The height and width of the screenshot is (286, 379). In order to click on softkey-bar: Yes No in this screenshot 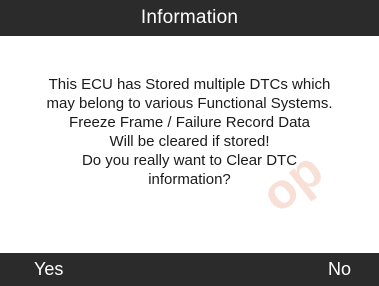, I will do `click(189, 269)`.